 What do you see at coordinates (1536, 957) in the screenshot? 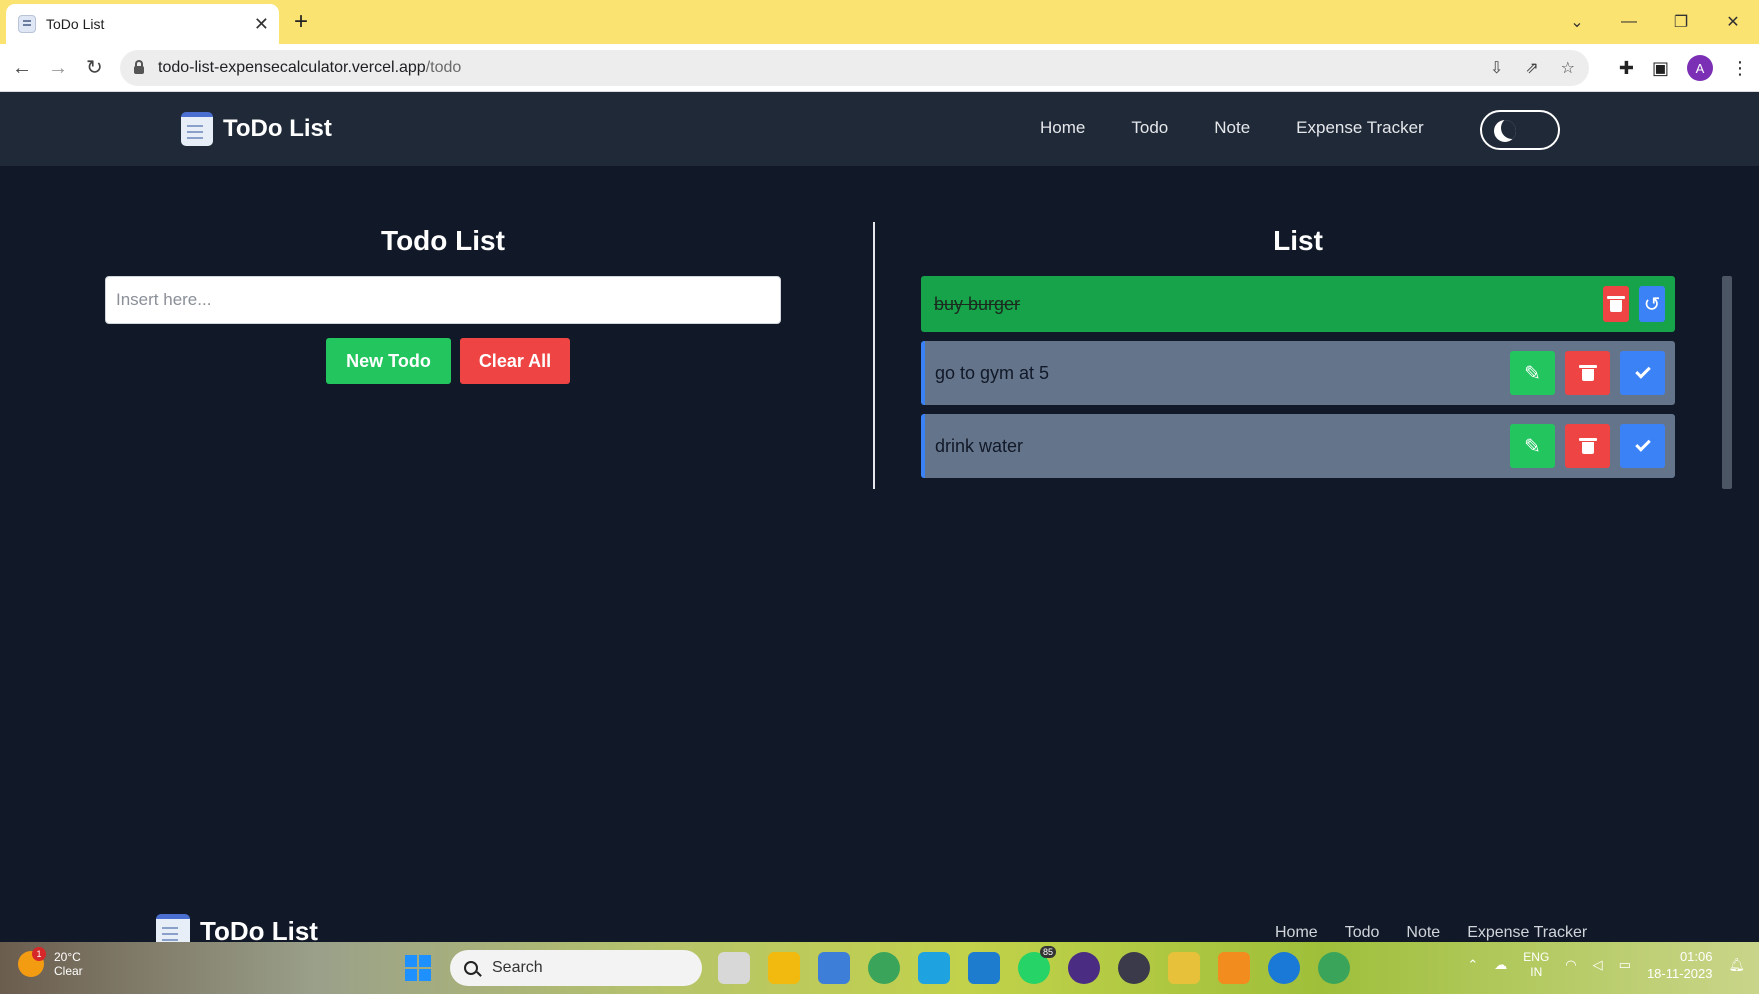
I see `language-code: ENG` at bounding box center [1536, 957].